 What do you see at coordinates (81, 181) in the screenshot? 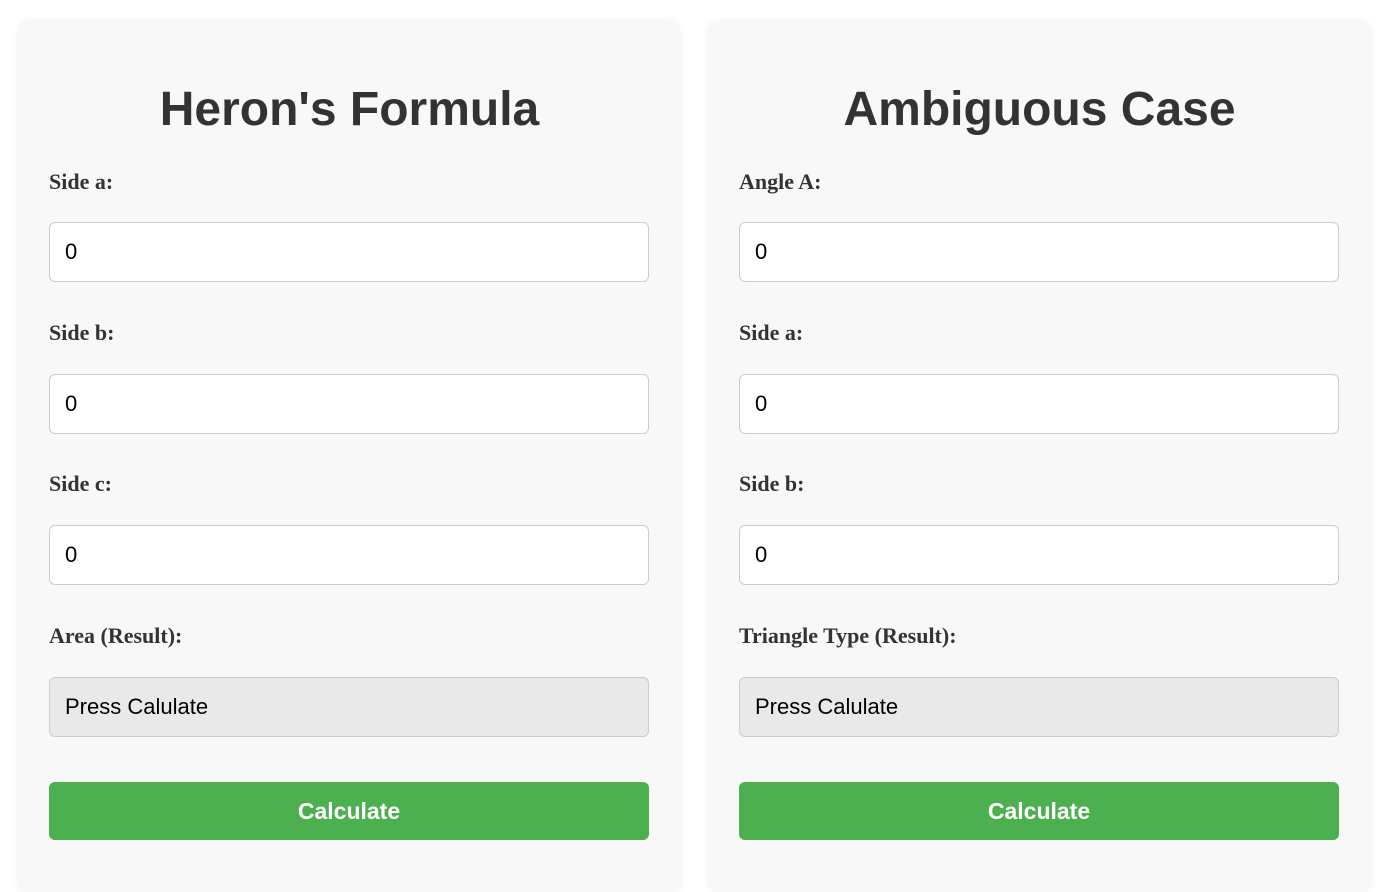
I see `side-a-label: Side a:` at bounding box center [81, 181].